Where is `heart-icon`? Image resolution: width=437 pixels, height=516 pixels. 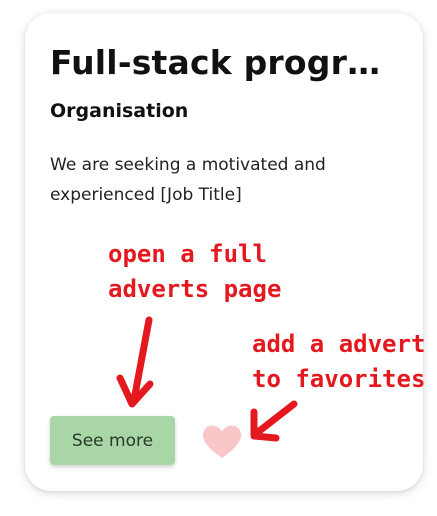 heart-icon is located at coordinates (222, 442).